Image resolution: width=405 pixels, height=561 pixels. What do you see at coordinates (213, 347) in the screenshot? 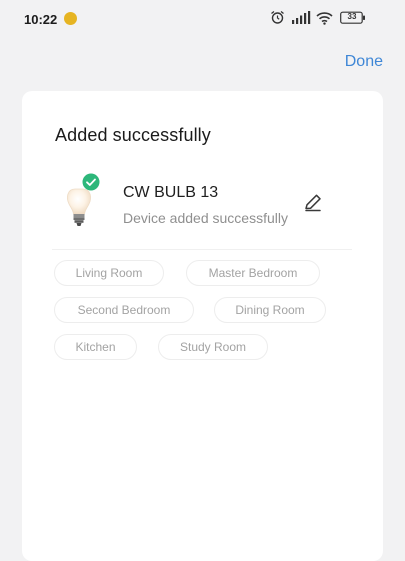
I see `room-chip-study-room: Study Room` at bounding box center [213, 347].